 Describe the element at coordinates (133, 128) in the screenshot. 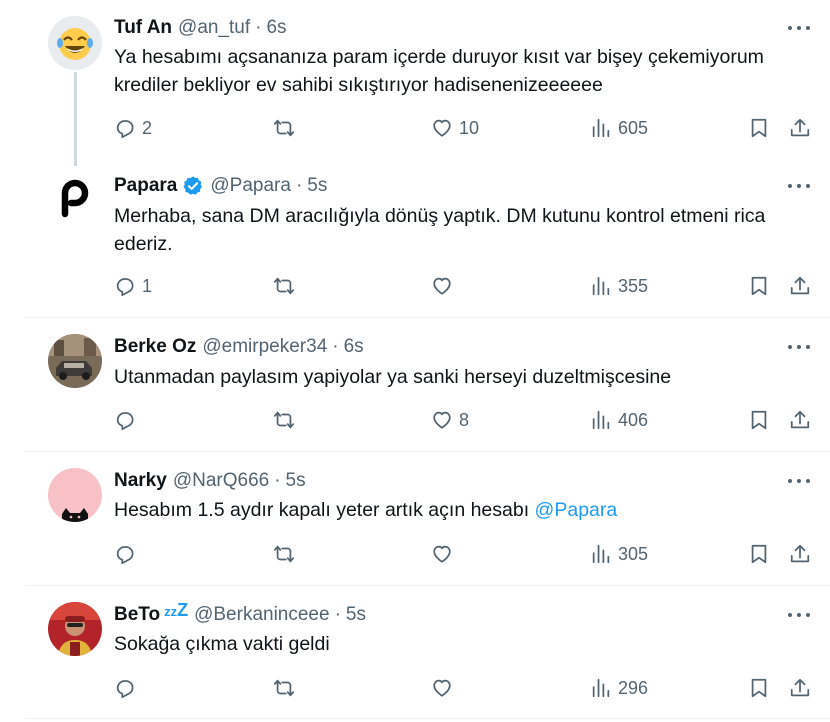

I see `reply-button: 2` at that location.